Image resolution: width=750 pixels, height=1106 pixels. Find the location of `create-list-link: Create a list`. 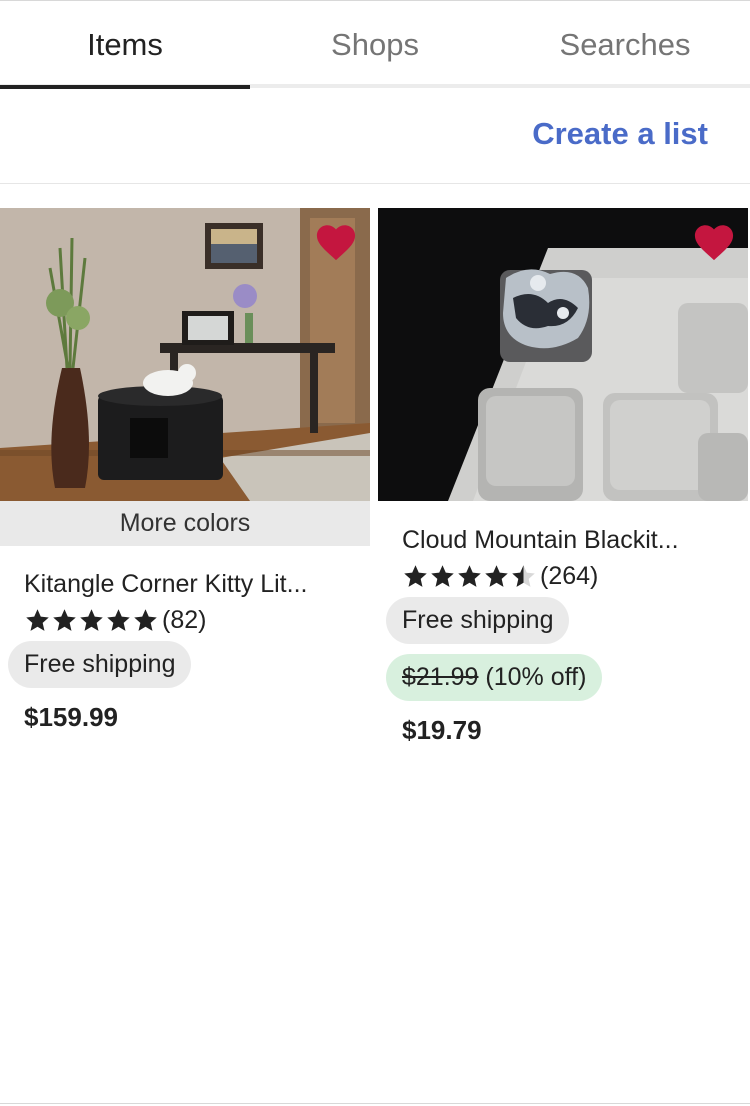

create-list-link: Create a list is located at coordinates (620, 134).